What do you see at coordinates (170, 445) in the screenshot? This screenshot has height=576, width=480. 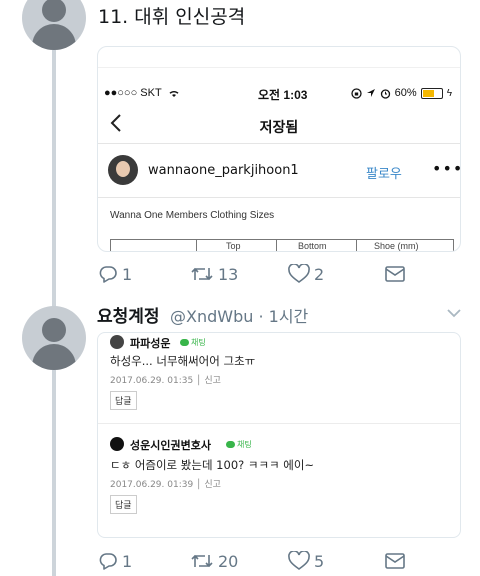 I see `commenter-name: 성운시인권변호사` at bounding box center [170, 445].